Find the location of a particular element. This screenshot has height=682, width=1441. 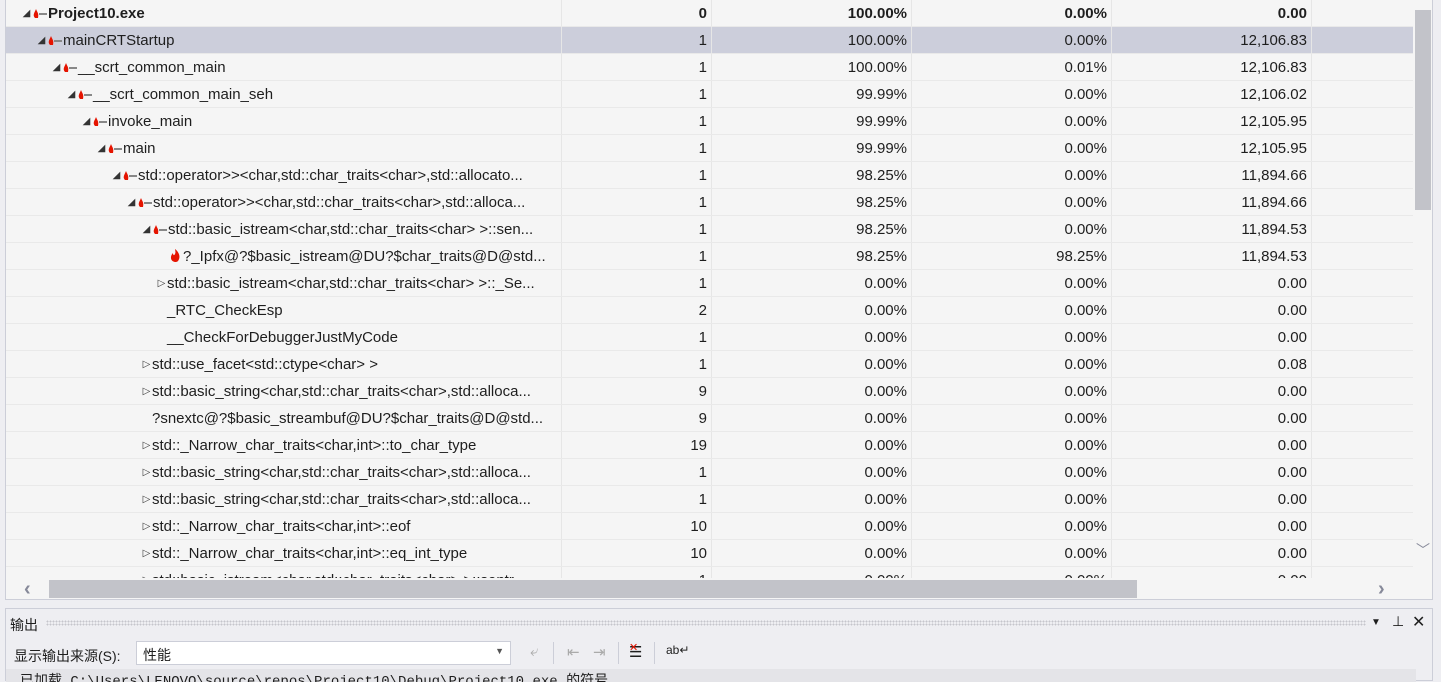

horizontal-scrollbar: ‹ › is located at coordinates (719, 588).